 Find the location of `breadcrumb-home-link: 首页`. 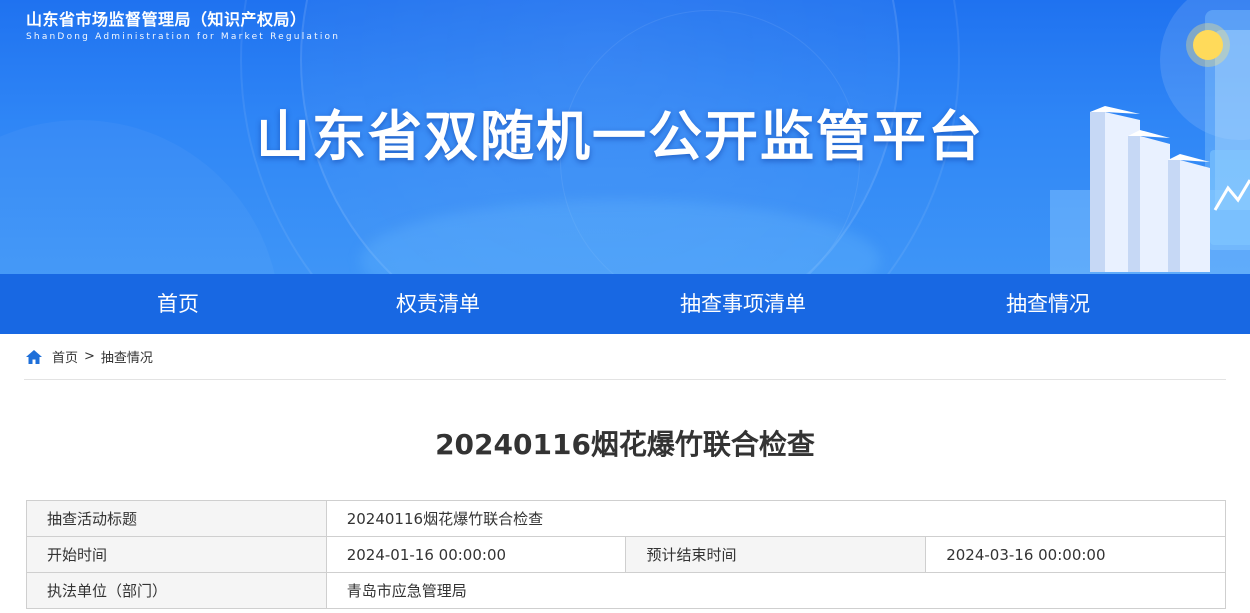

breadcrumb-home-link: 首页 is located at coordinates (65, 356).